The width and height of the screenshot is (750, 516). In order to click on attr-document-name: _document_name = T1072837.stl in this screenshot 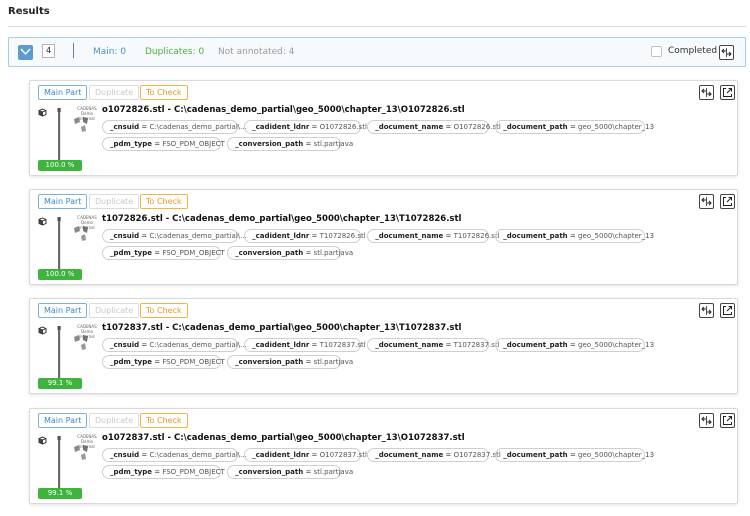, I will do `click(433, 345)`.